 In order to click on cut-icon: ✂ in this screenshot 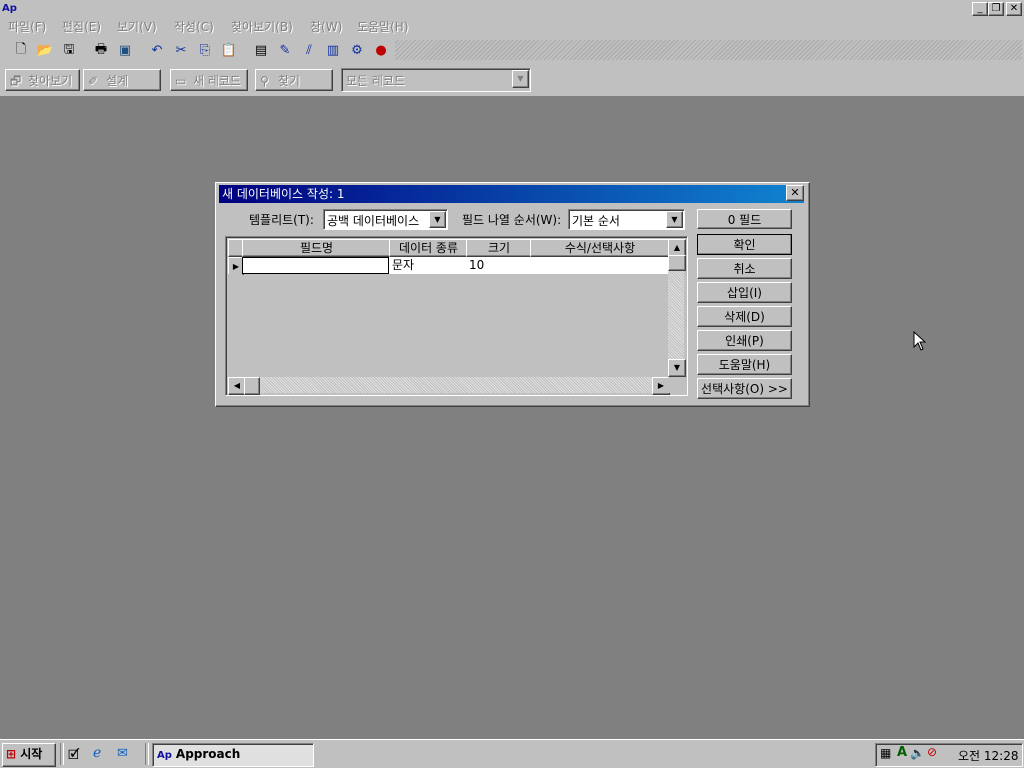, I will do `click(181, 50)`.